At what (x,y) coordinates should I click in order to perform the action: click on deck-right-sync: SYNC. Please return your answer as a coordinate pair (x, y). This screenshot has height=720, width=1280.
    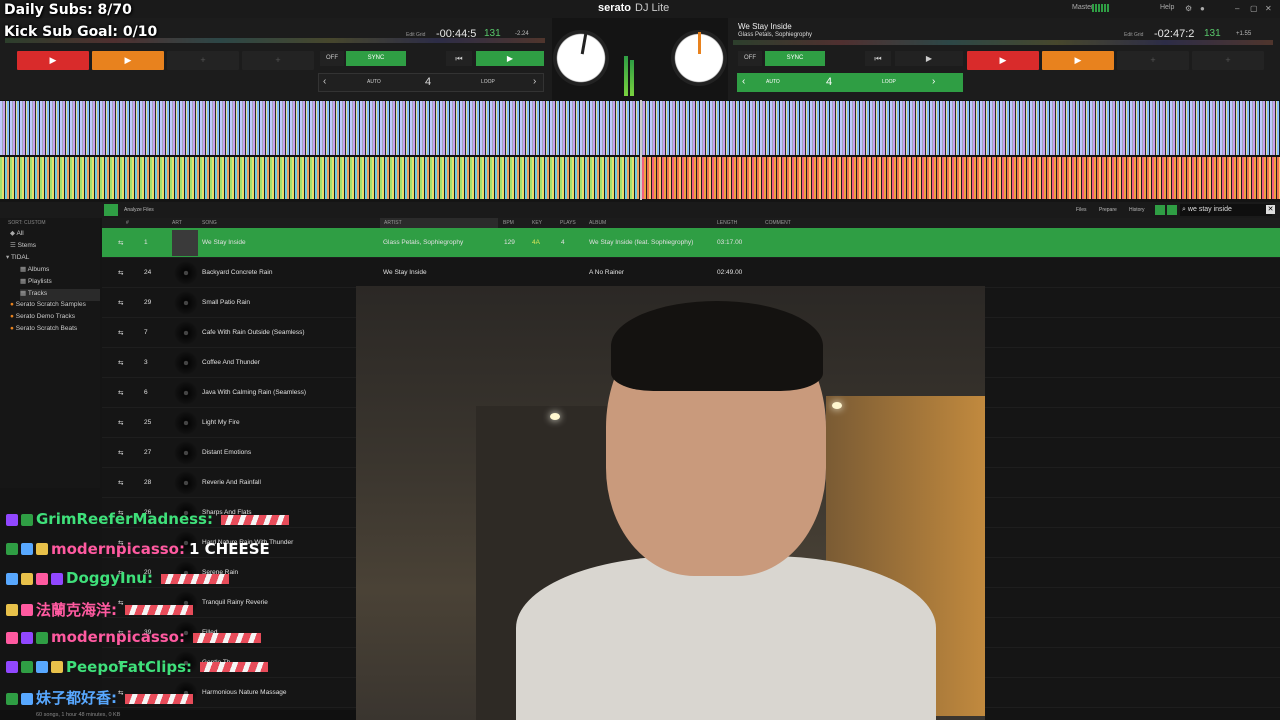
    Looking at the image, I should click on (795, 58).